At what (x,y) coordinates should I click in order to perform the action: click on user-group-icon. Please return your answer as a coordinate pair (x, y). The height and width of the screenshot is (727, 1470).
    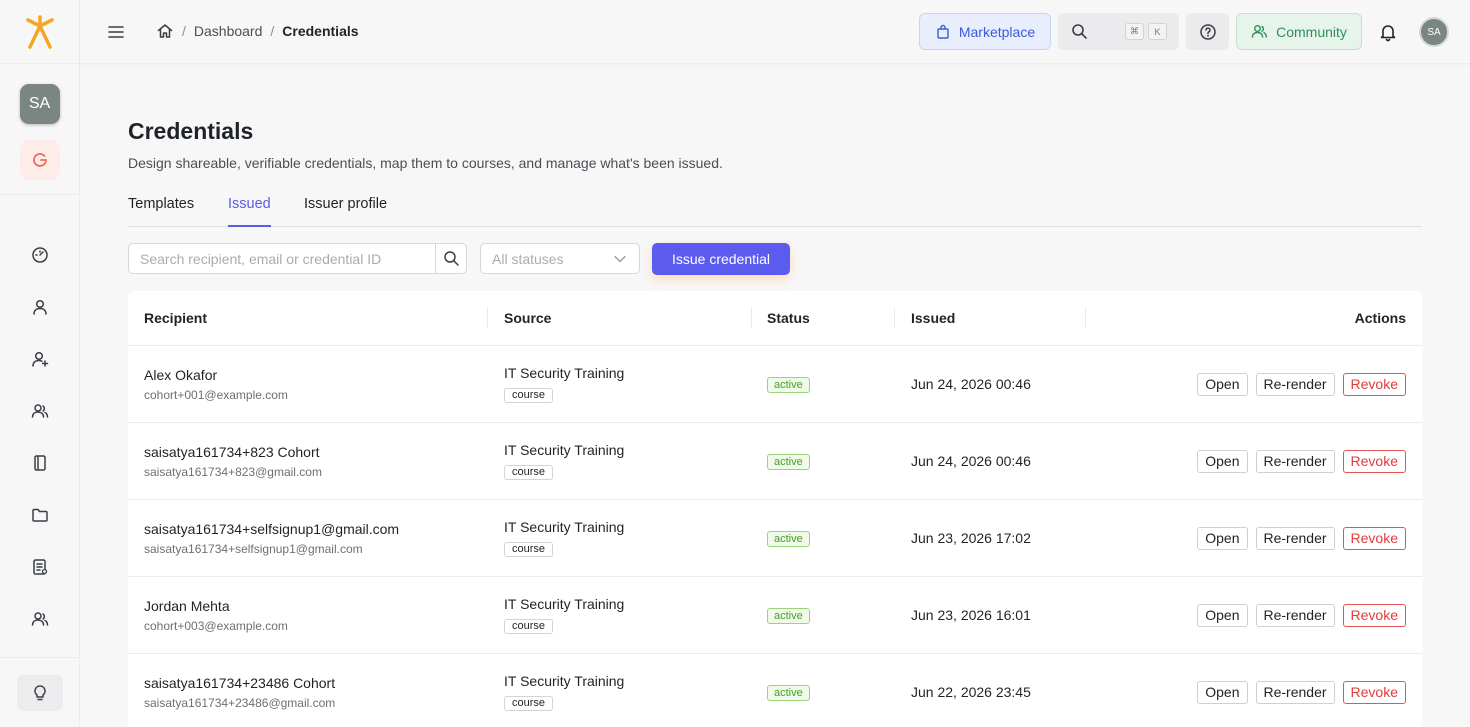
    Looking at the image, I should click on (40, 619).